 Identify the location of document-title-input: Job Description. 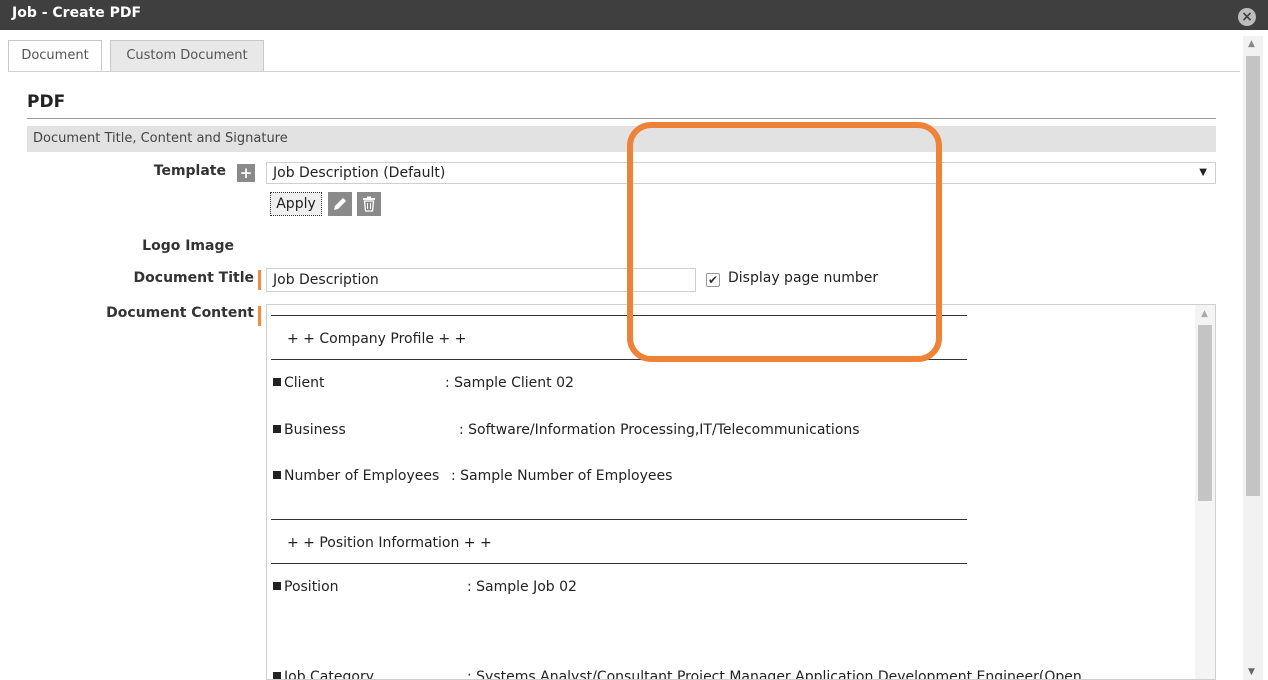
(481, 280).